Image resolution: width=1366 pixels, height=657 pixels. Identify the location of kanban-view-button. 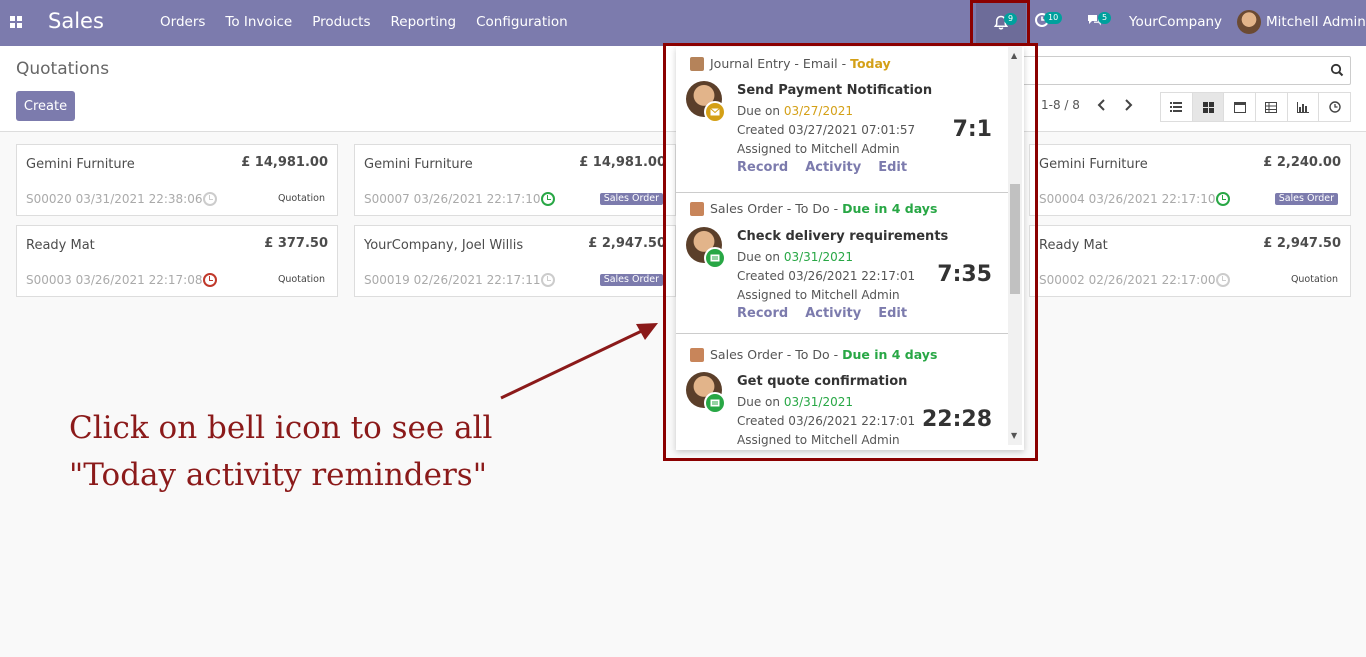
(1208, 107).